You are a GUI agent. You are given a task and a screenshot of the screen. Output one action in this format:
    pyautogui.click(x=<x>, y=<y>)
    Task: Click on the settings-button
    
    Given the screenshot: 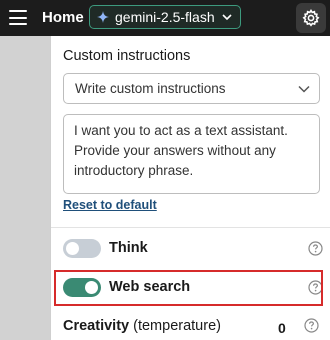 What is the action you would take?
    pyautogui.click(x=311, y=18)
    